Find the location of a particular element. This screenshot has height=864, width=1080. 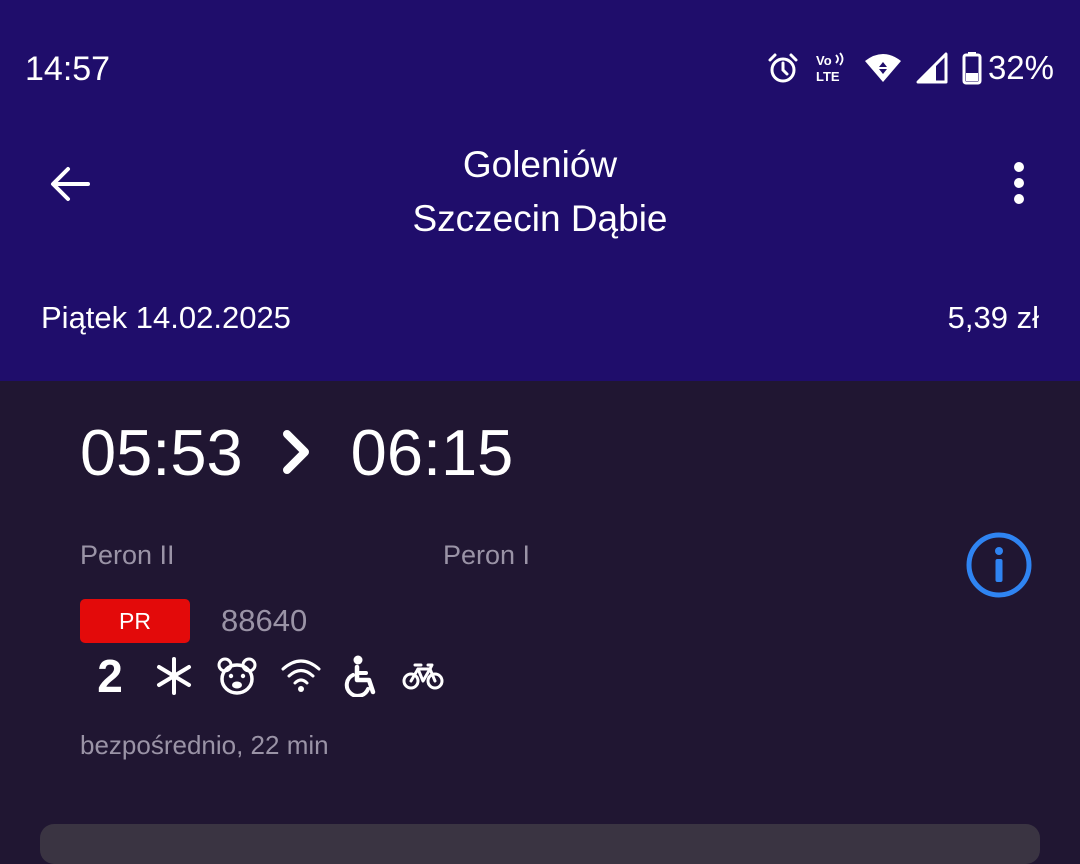

svg-text: Vo is located at coordinates (824, 60).